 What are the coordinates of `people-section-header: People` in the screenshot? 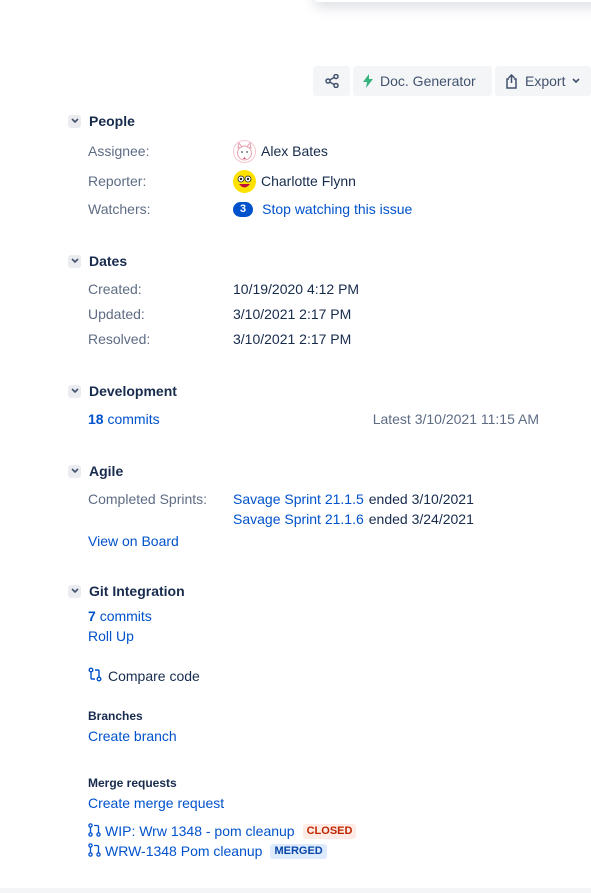 It's located at (101, 121).